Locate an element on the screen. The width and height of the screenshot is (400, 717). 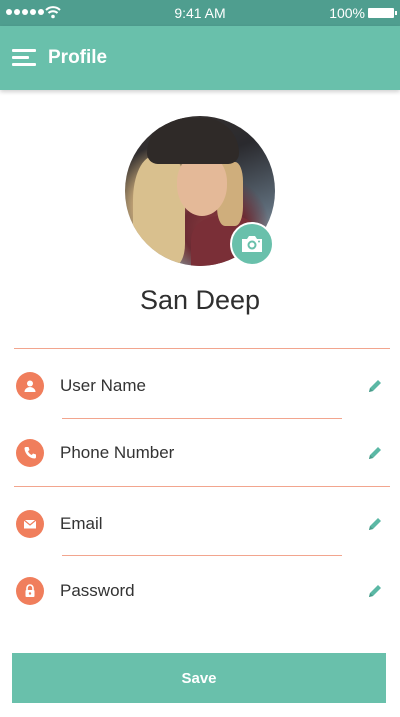
app-bar: Profile is located at coordinates (200, 58).